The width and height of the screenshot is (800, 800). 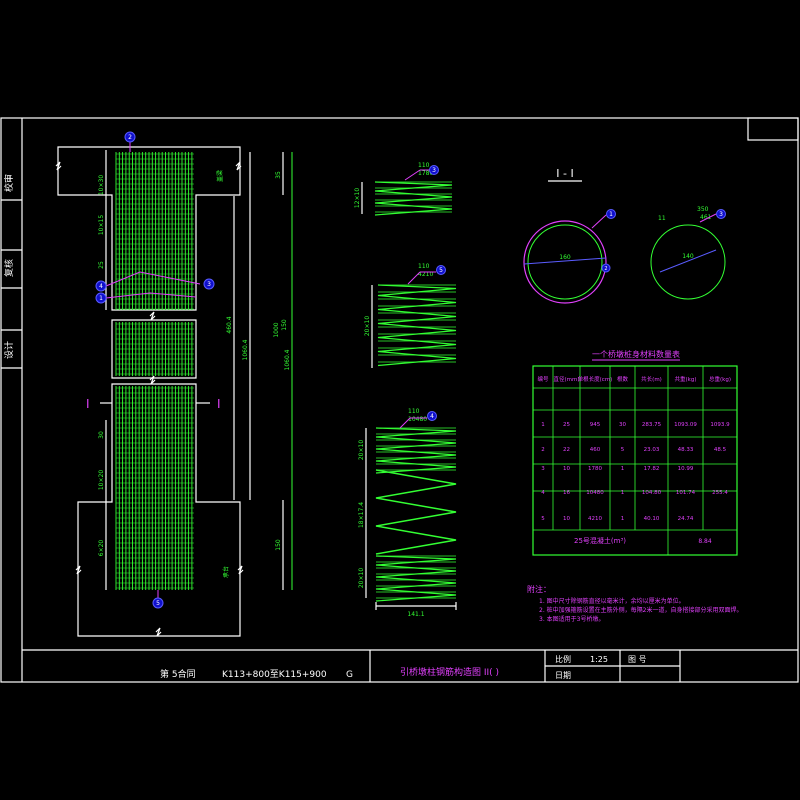 I want to click on dim-right1: 35, so click(x=278, y=175).